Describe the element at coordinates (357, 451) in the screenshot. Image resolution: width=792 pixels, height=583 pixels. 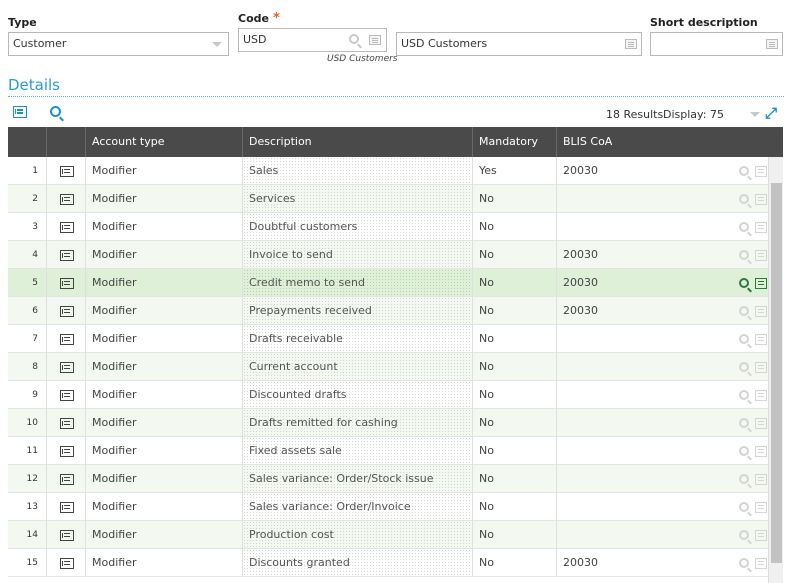
I see `description-cell: Fixed assets sale` at that location.